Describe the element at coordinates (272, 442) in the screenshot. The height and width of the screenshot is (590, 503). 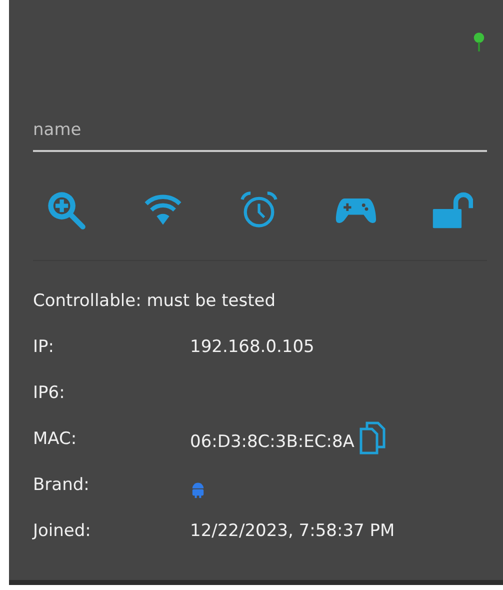
I see `field-value: 06:D3:8C:3B:EC:8A` at that location.